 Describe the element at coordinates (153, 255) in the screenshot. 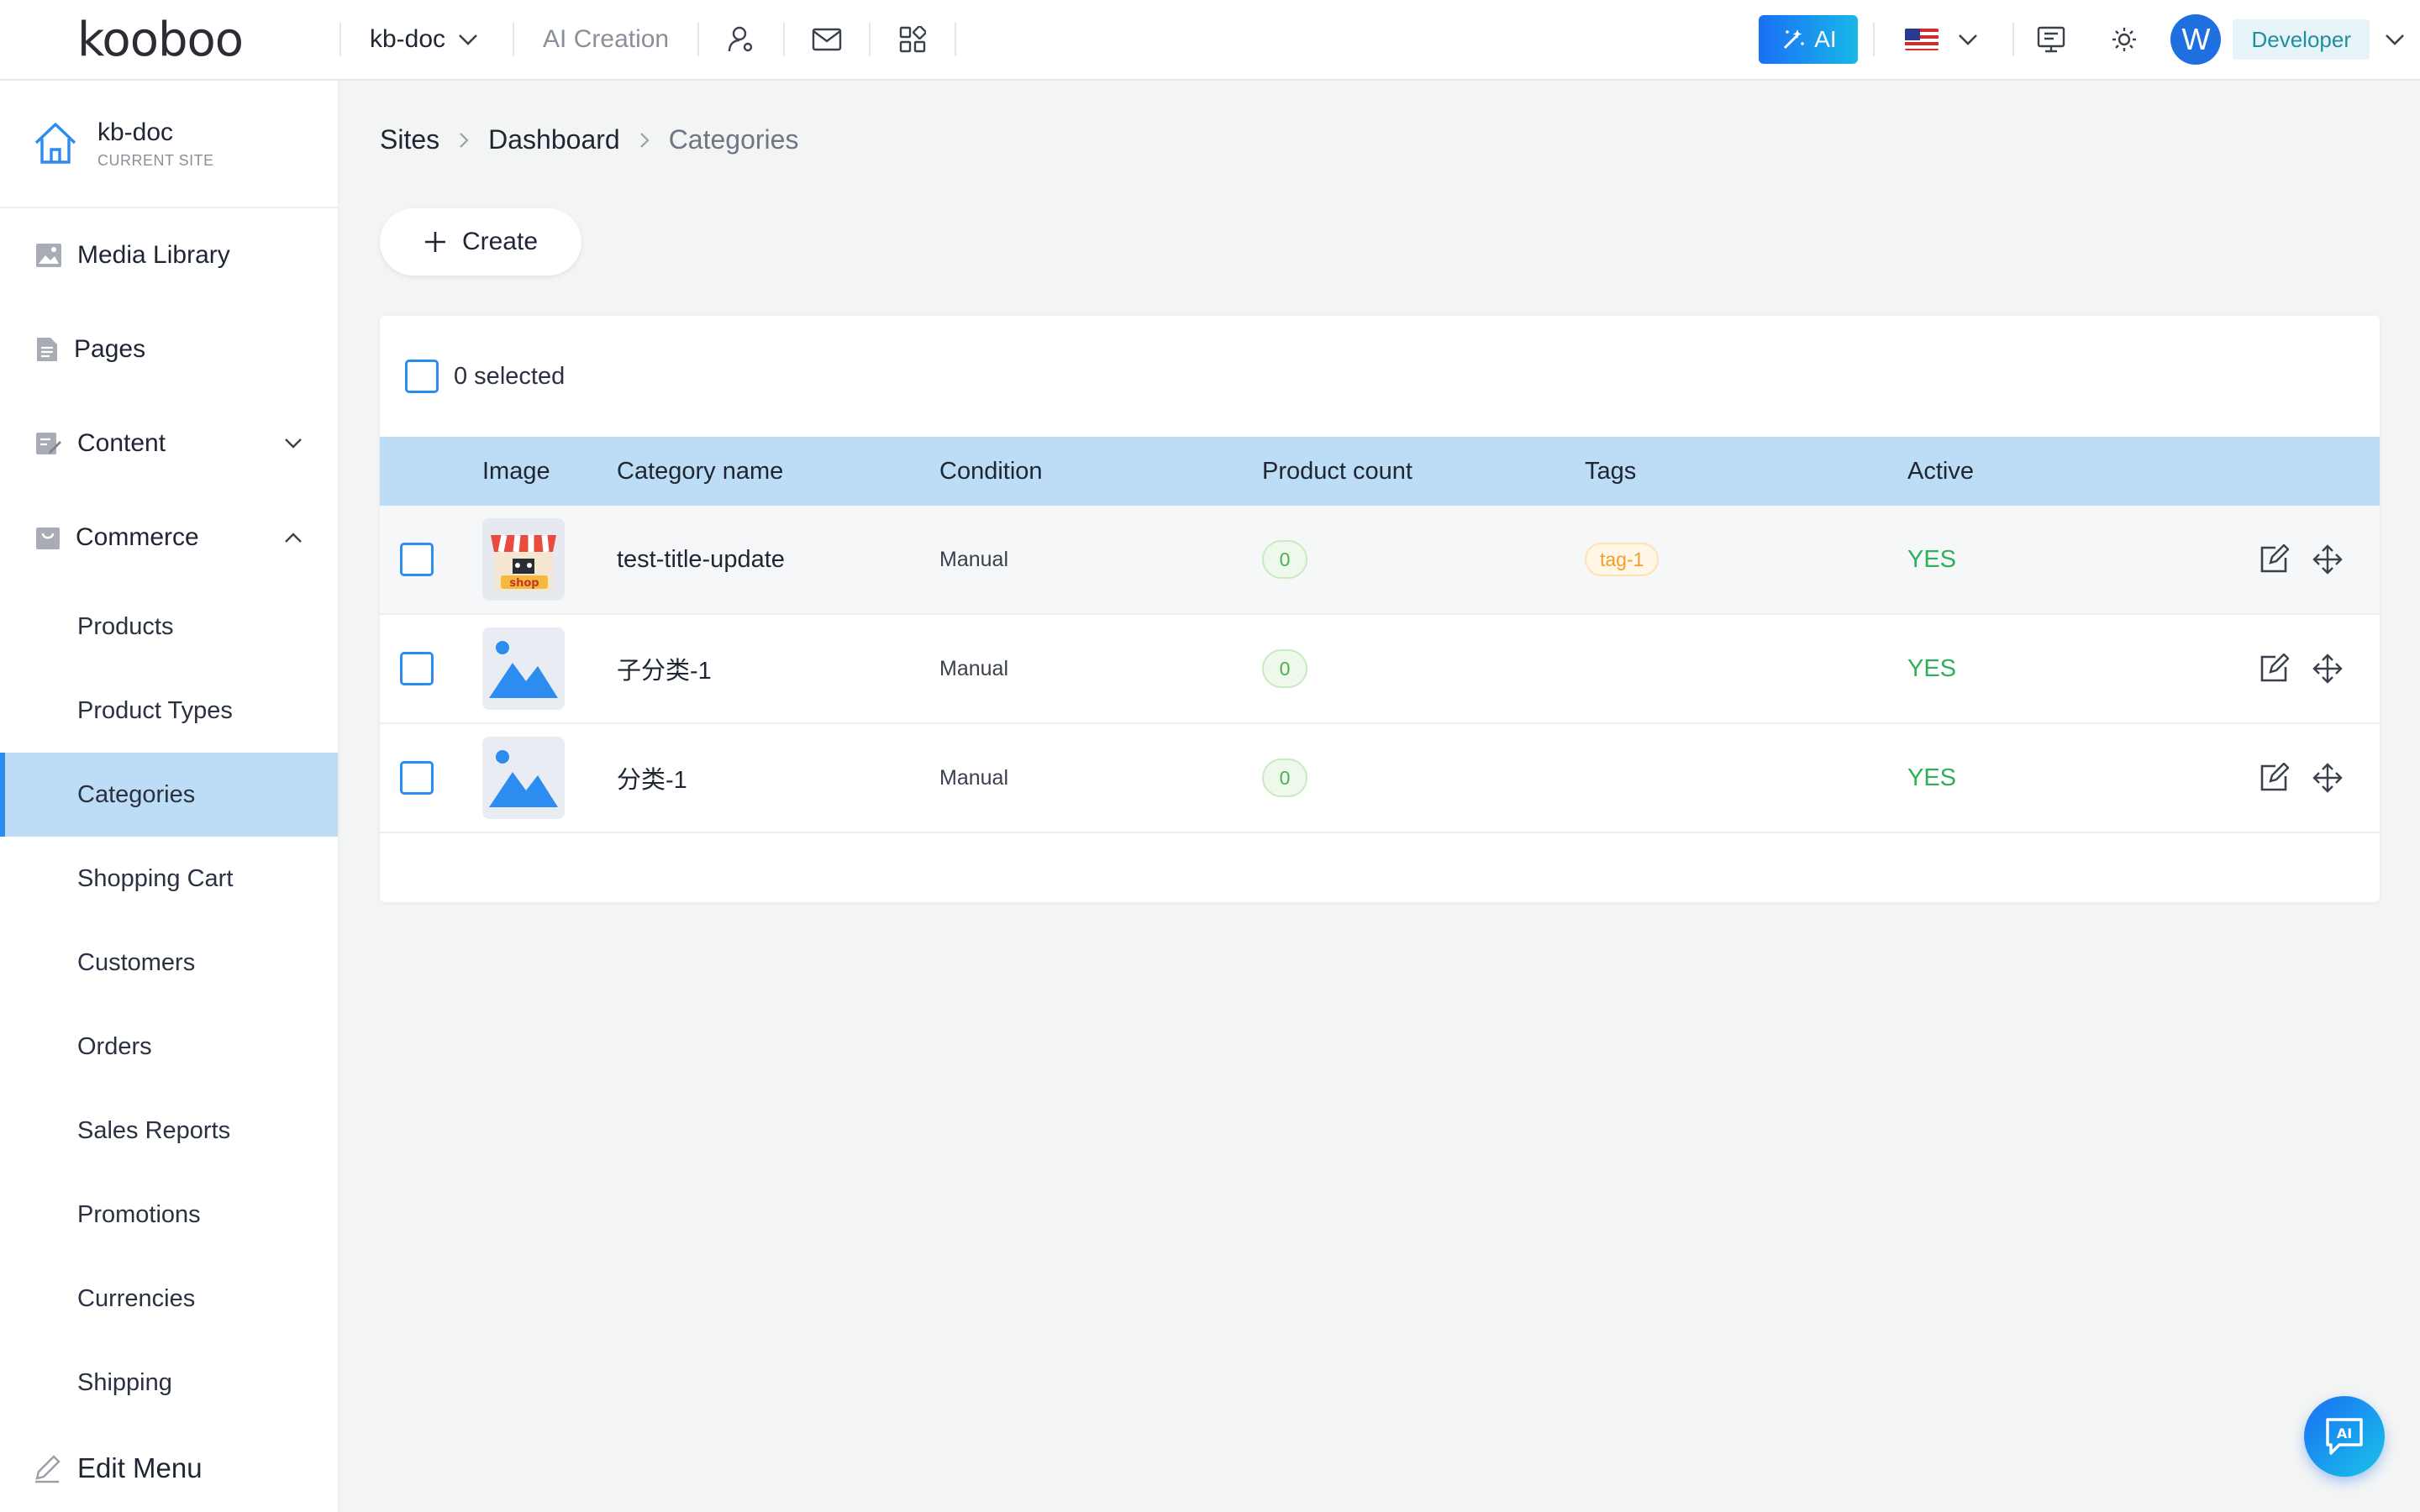

I see `sidebar-item-label: Media Library` at that location.